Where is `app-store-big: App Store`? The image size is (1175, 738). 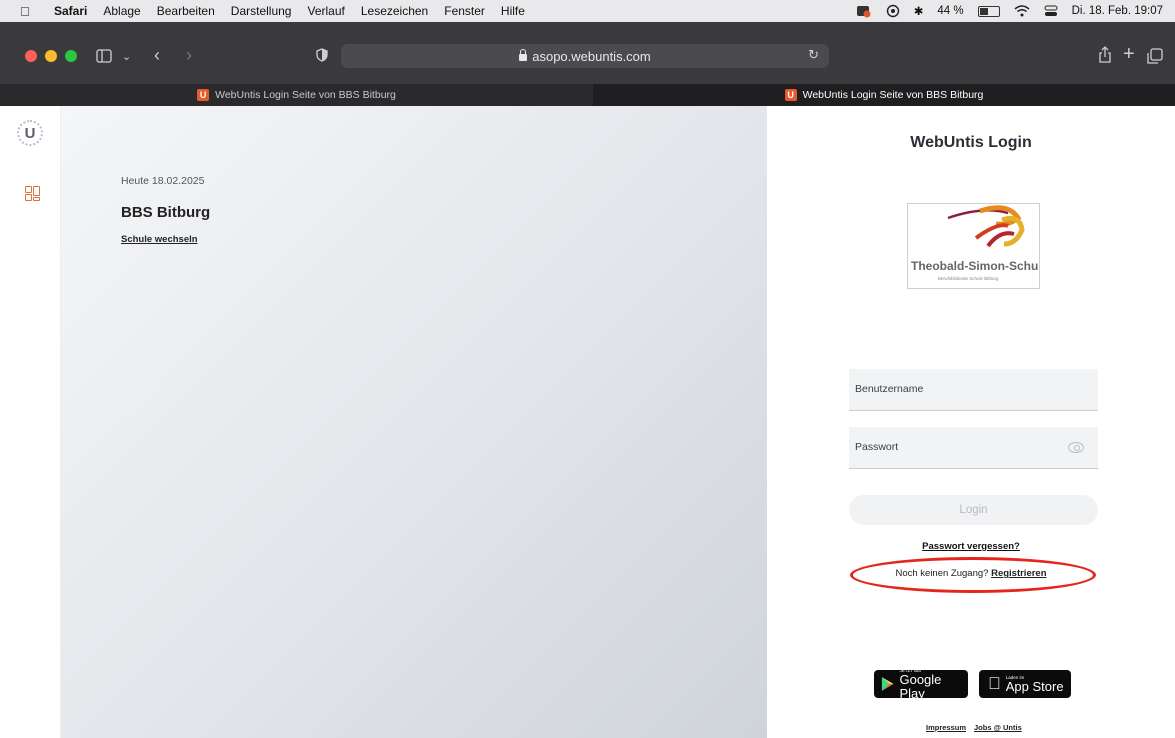 app-store-big: App Store is located at coordinates (1028, 686).